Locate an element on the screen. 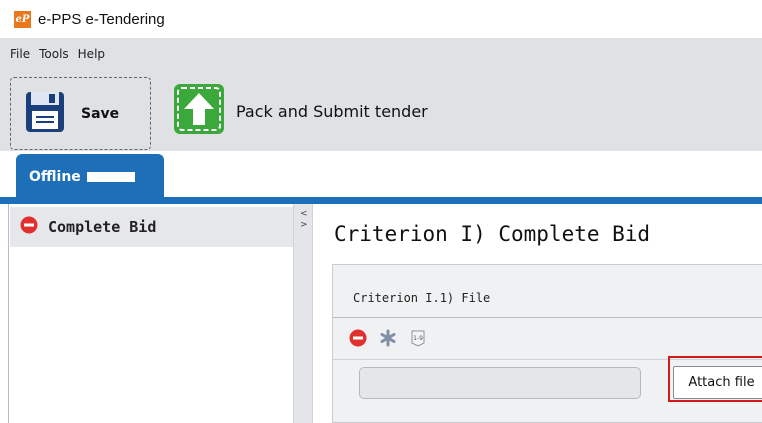 This screenshot has height=423, width=762. pack-and-submit-button: Pack and Submit tender is located at coordinates (300, 111).